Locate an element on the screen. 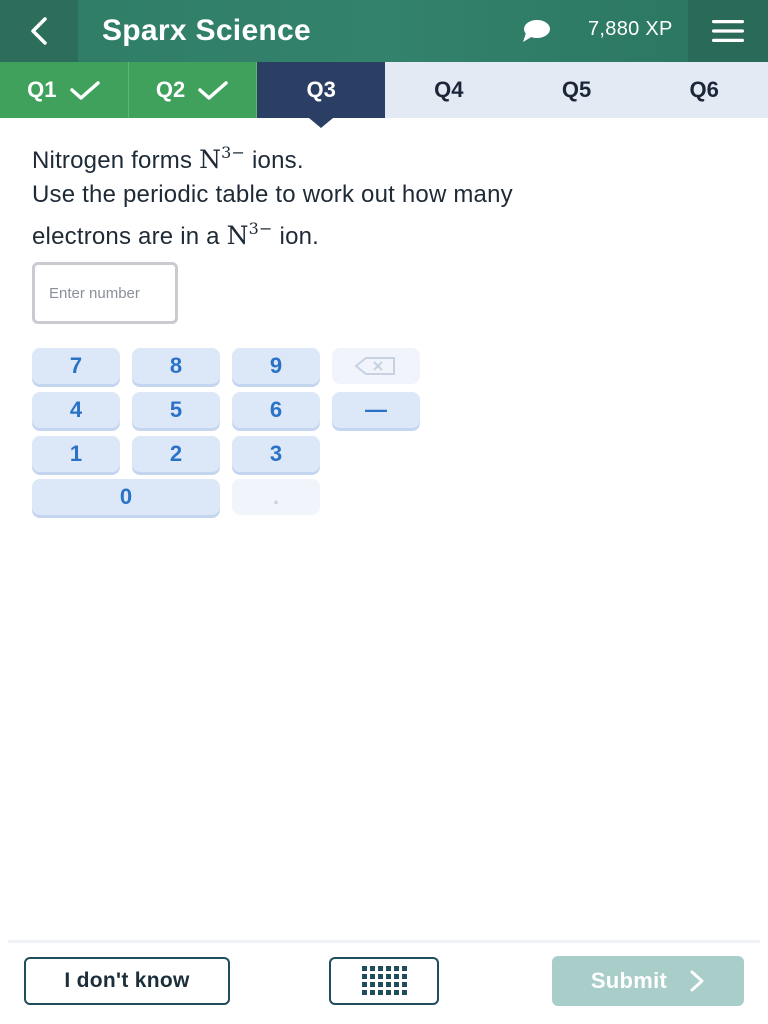 The height and width of the screenshot is (1024, 768). key-3: 3 is located at coordinates (276, 454).